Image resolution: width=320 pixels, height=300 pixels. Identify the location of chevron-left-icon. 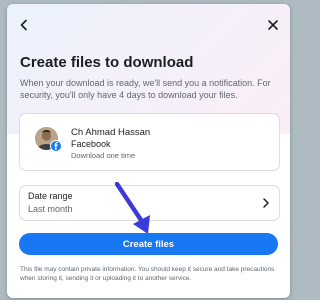
(23, 25).